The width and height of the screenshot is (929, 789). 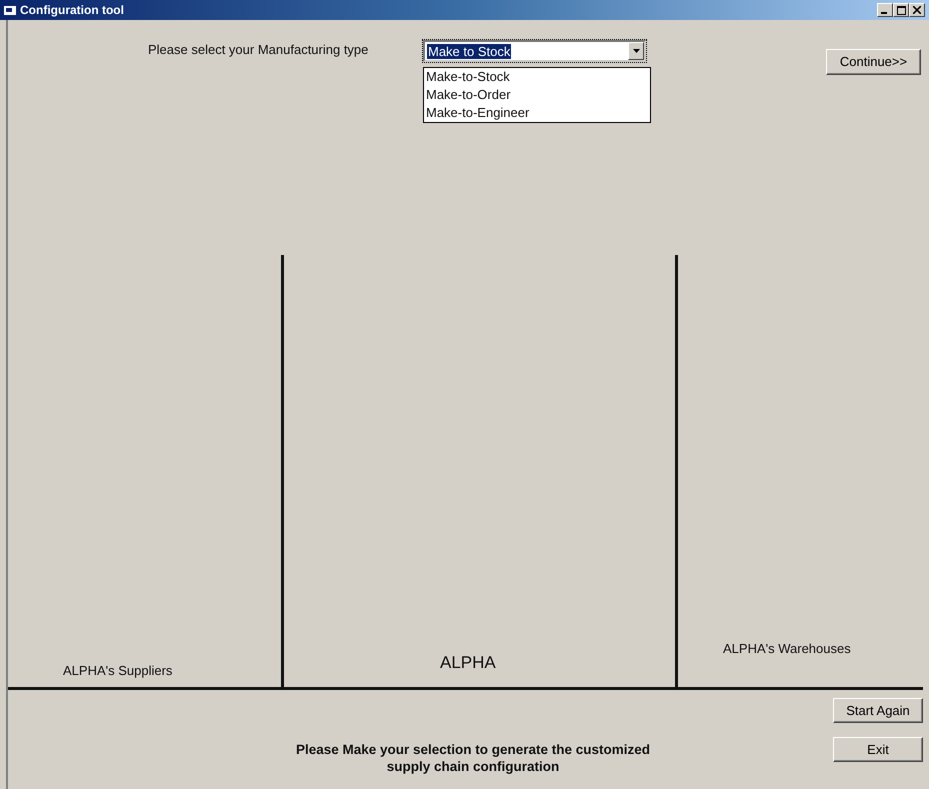 I want to click on minimize-button, so click(x=885, y=10).